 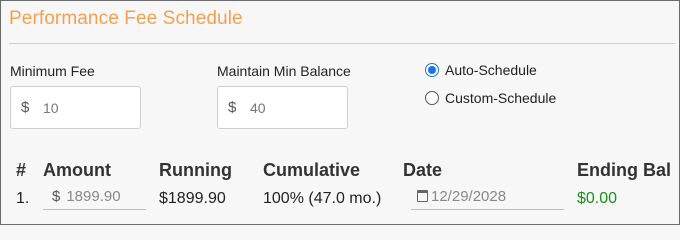 What do you see at coordinates (52, 71) in the screenshot?
I see `min-fee-label: Minimum Fee` at bounding box center [52, 71].